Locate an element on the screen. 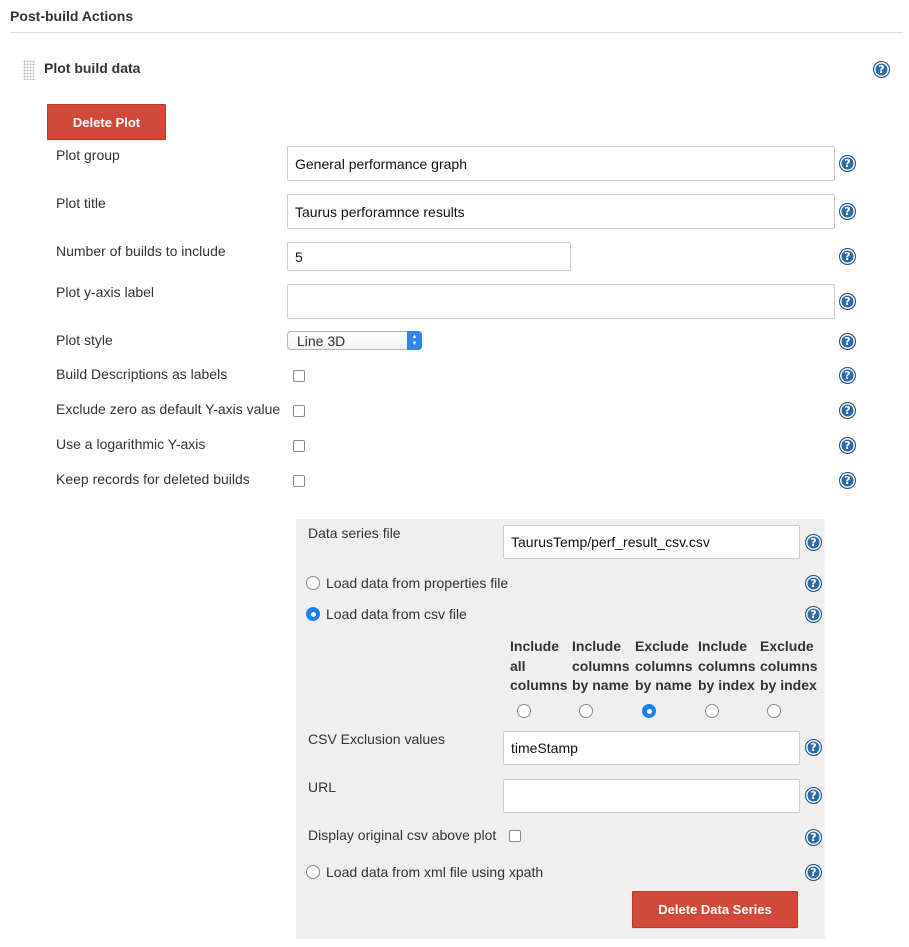 The height and width of the screenshot is (947, 909). keep-records-label: Keep records for deleted builds is located at coordinates (153, 479).